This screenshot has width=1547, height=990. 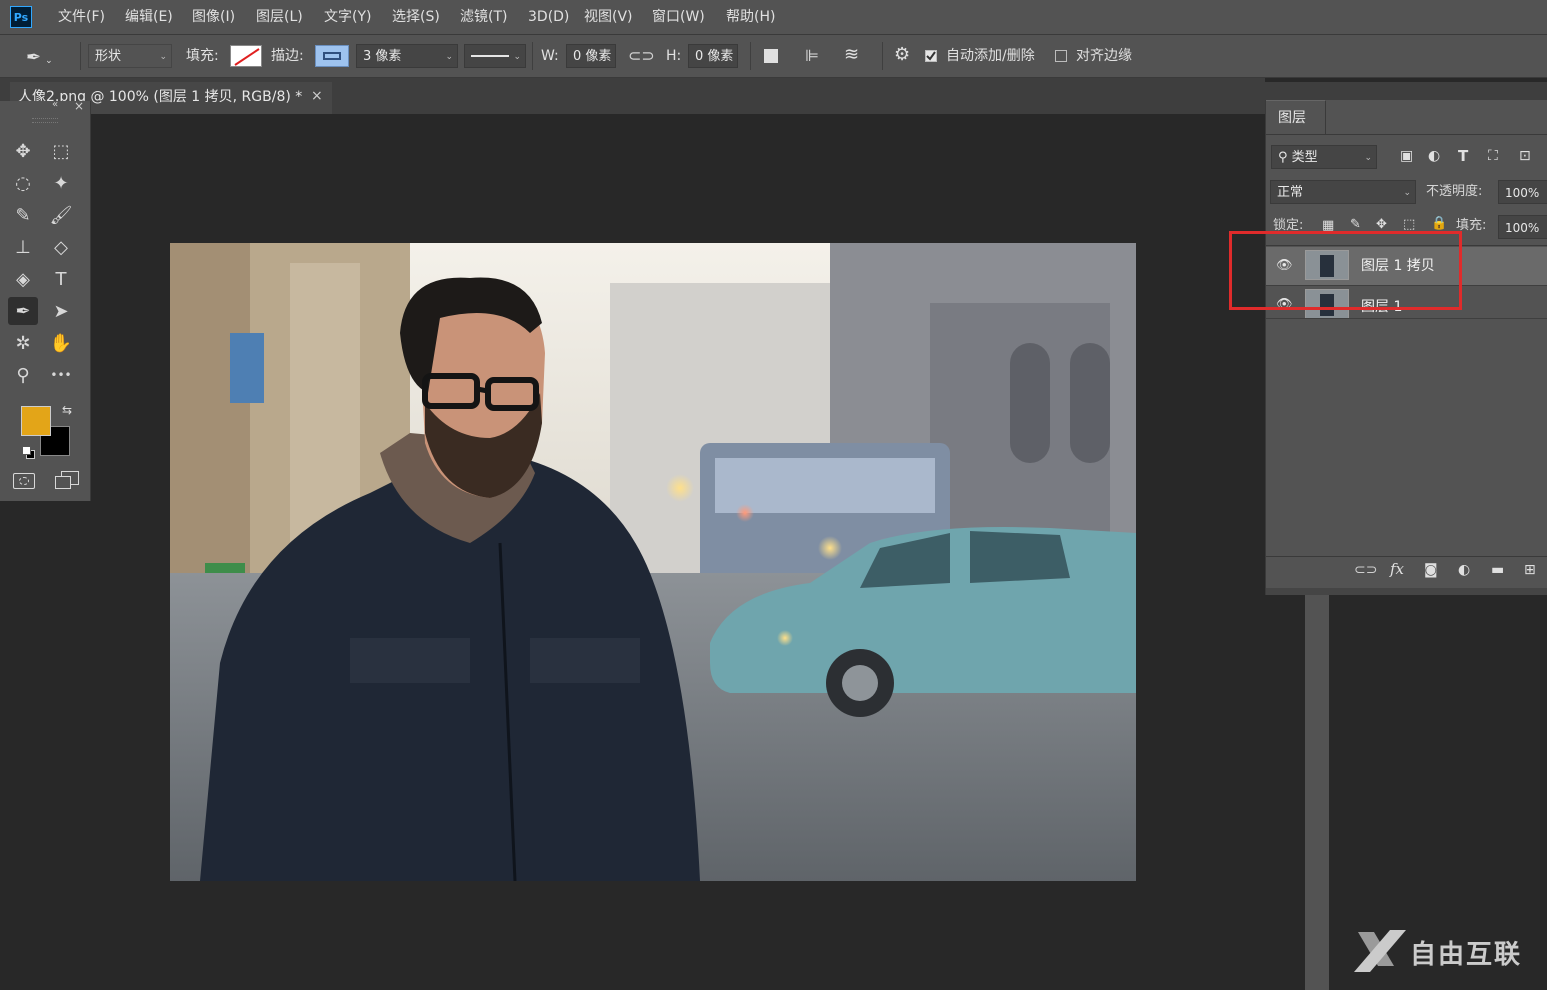 I want to click on eyedropper-icon: ✎, so click(x=23, y=215).